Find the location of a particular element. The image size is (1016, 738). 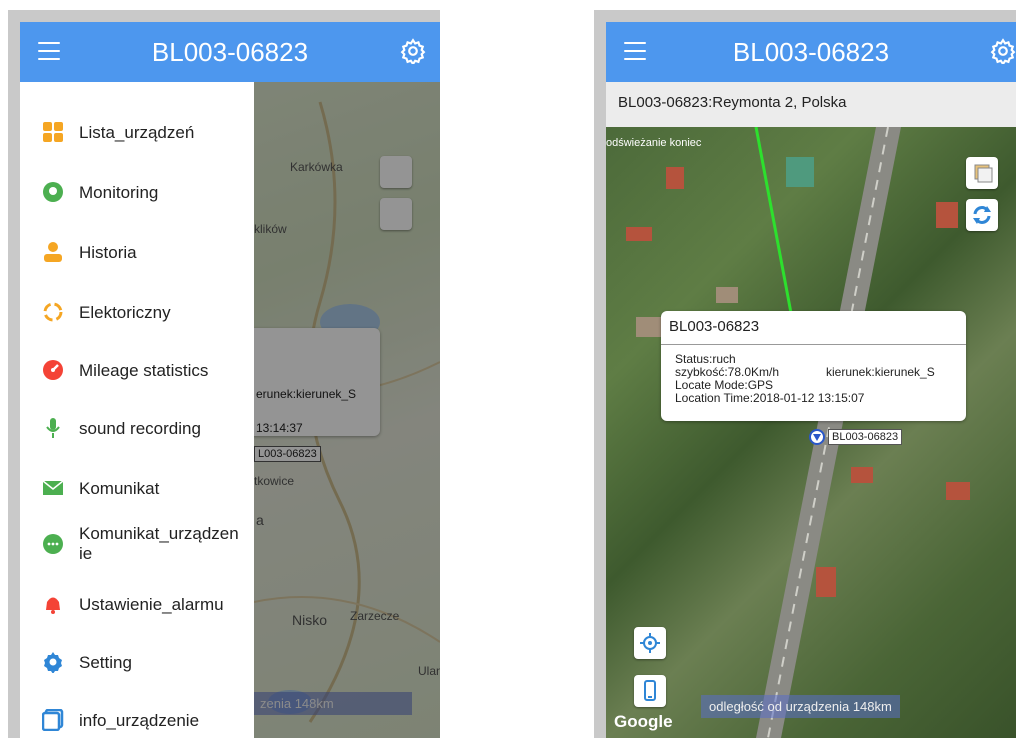

menu-label: info_urządzenie is located at coordinates (139, 720).